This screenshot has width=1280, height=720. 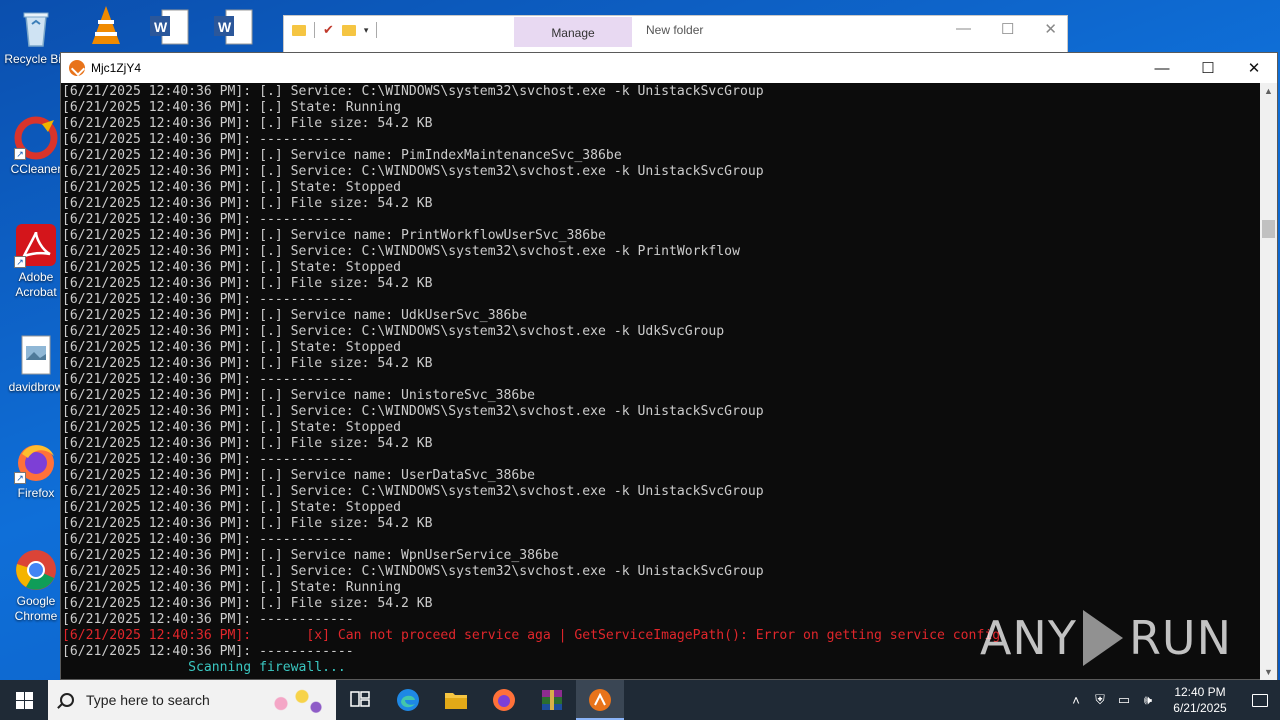 What do you see at coordinates (1268, 672) in the screenshot?
I see `scroll-down-icon: ▼` at bounding box center [1268, 672].